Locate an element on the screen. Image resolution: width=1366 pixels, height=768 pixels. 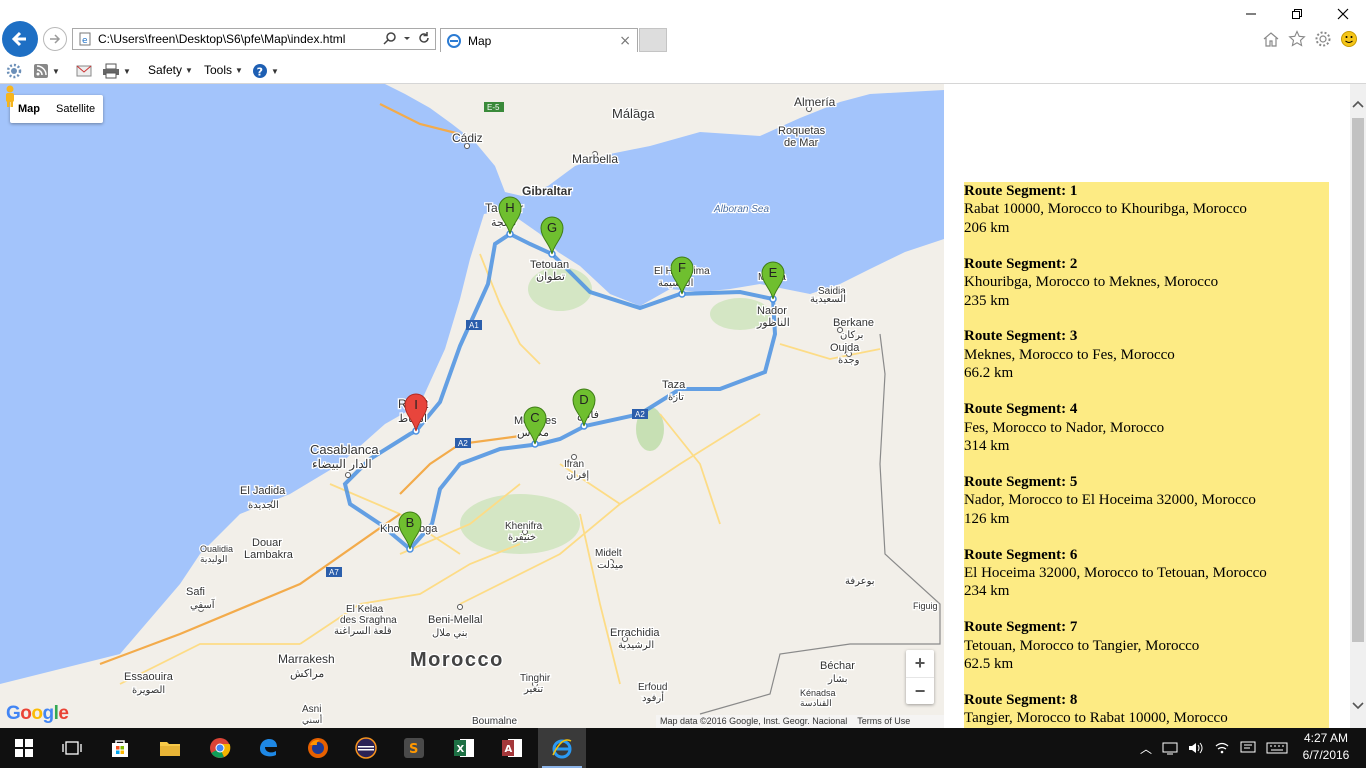
zoom-out-button: − is located at coordinates (920, 691).